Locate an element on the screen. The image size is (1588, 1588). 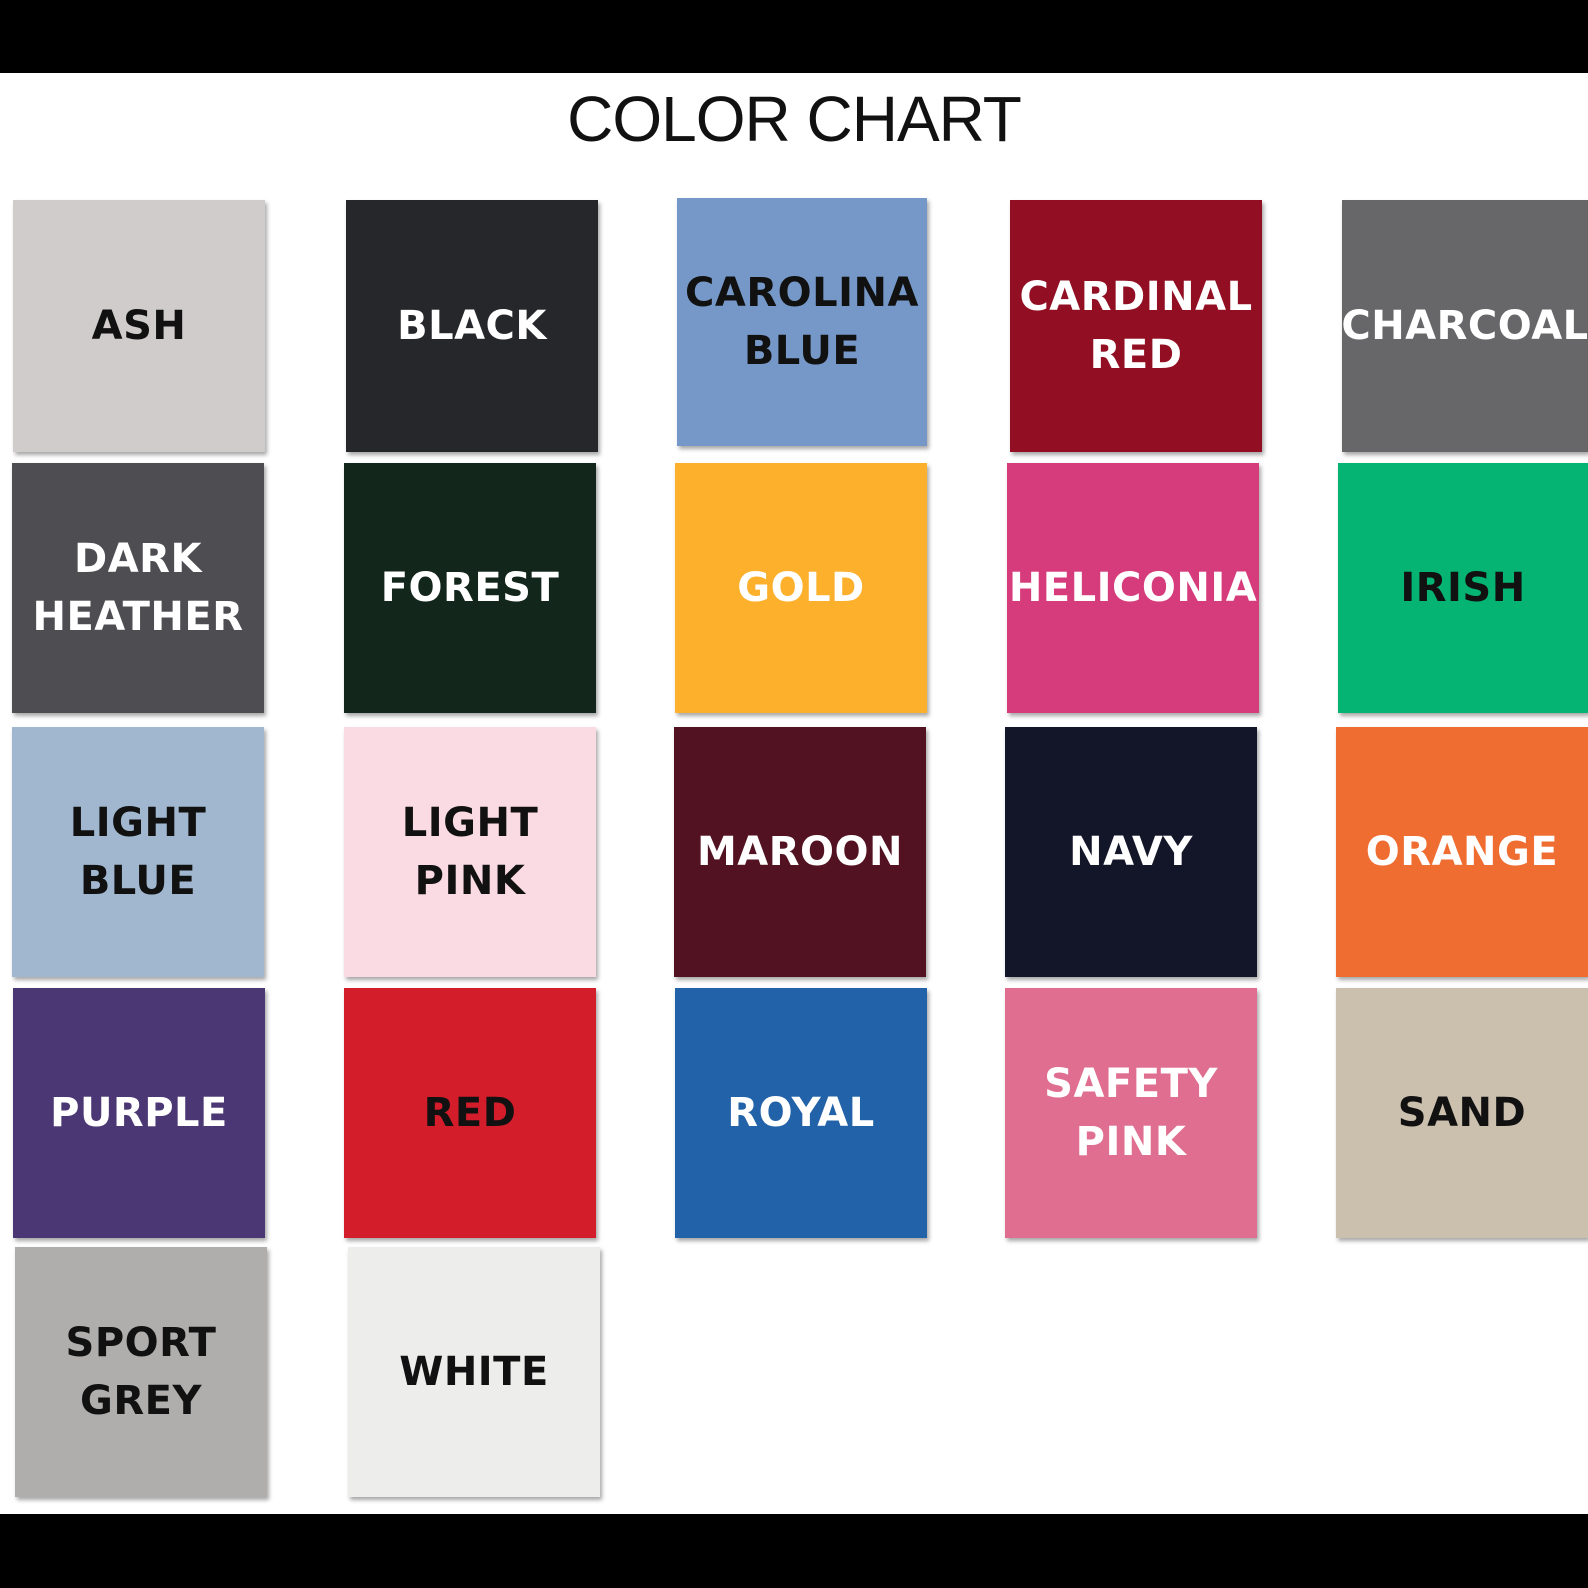
swatch-light-blue: LIGHT BLUE is located at coordinates (138, 852).